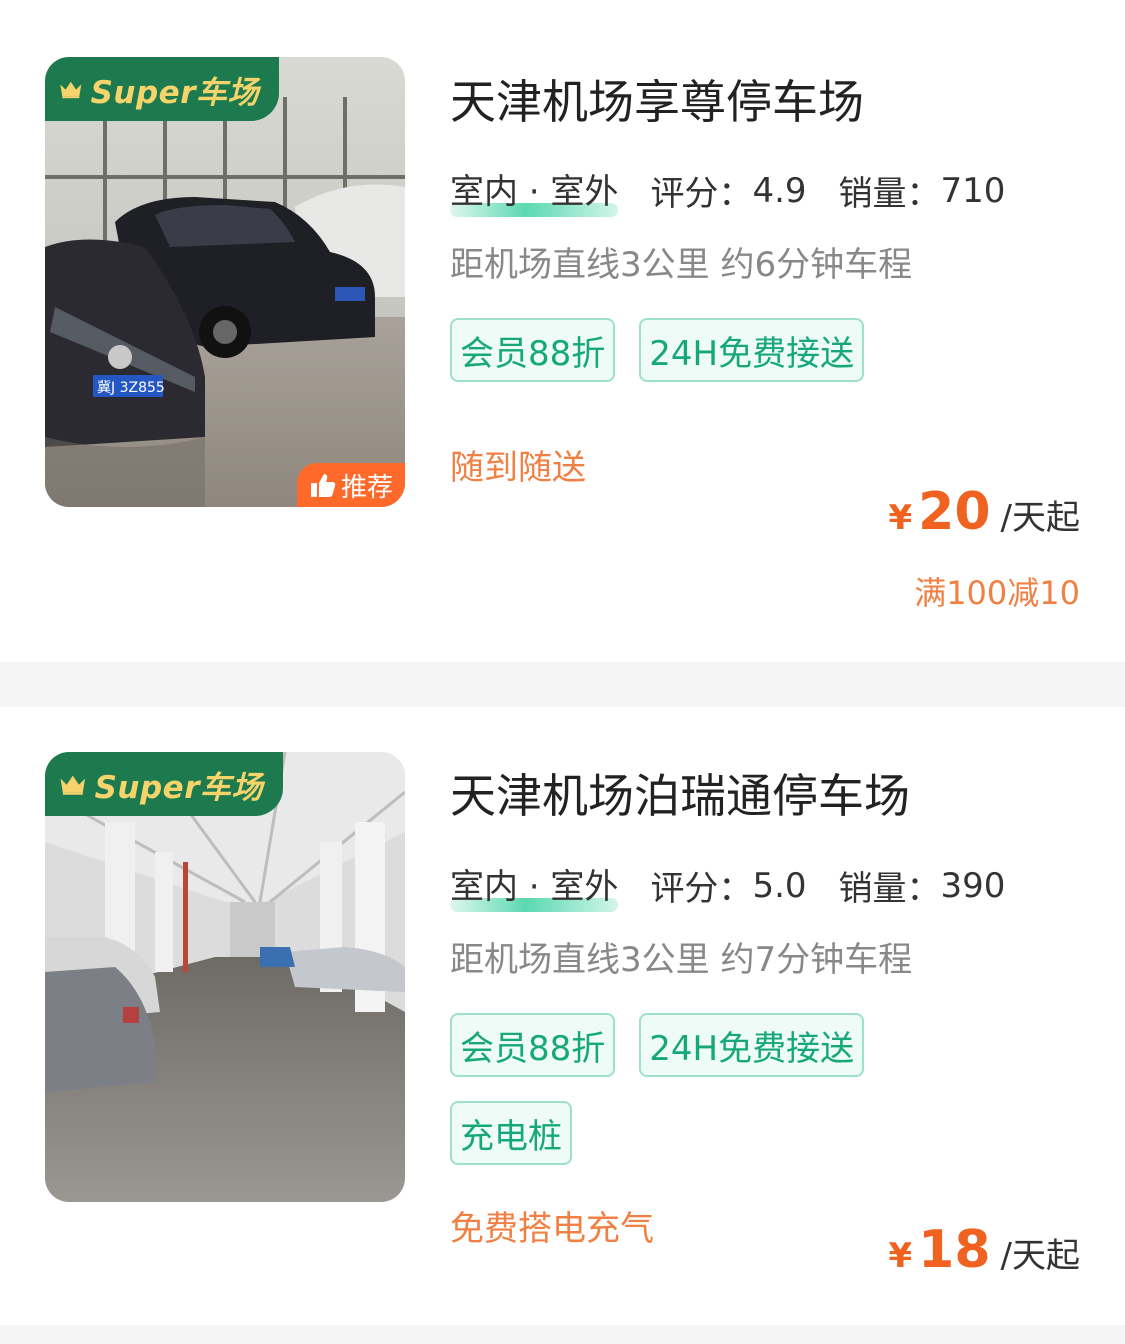  What do you see at coordinates (779, 885) in the screenshot?
I see `rating-value: 5.0` at bounding box center [779, 885].